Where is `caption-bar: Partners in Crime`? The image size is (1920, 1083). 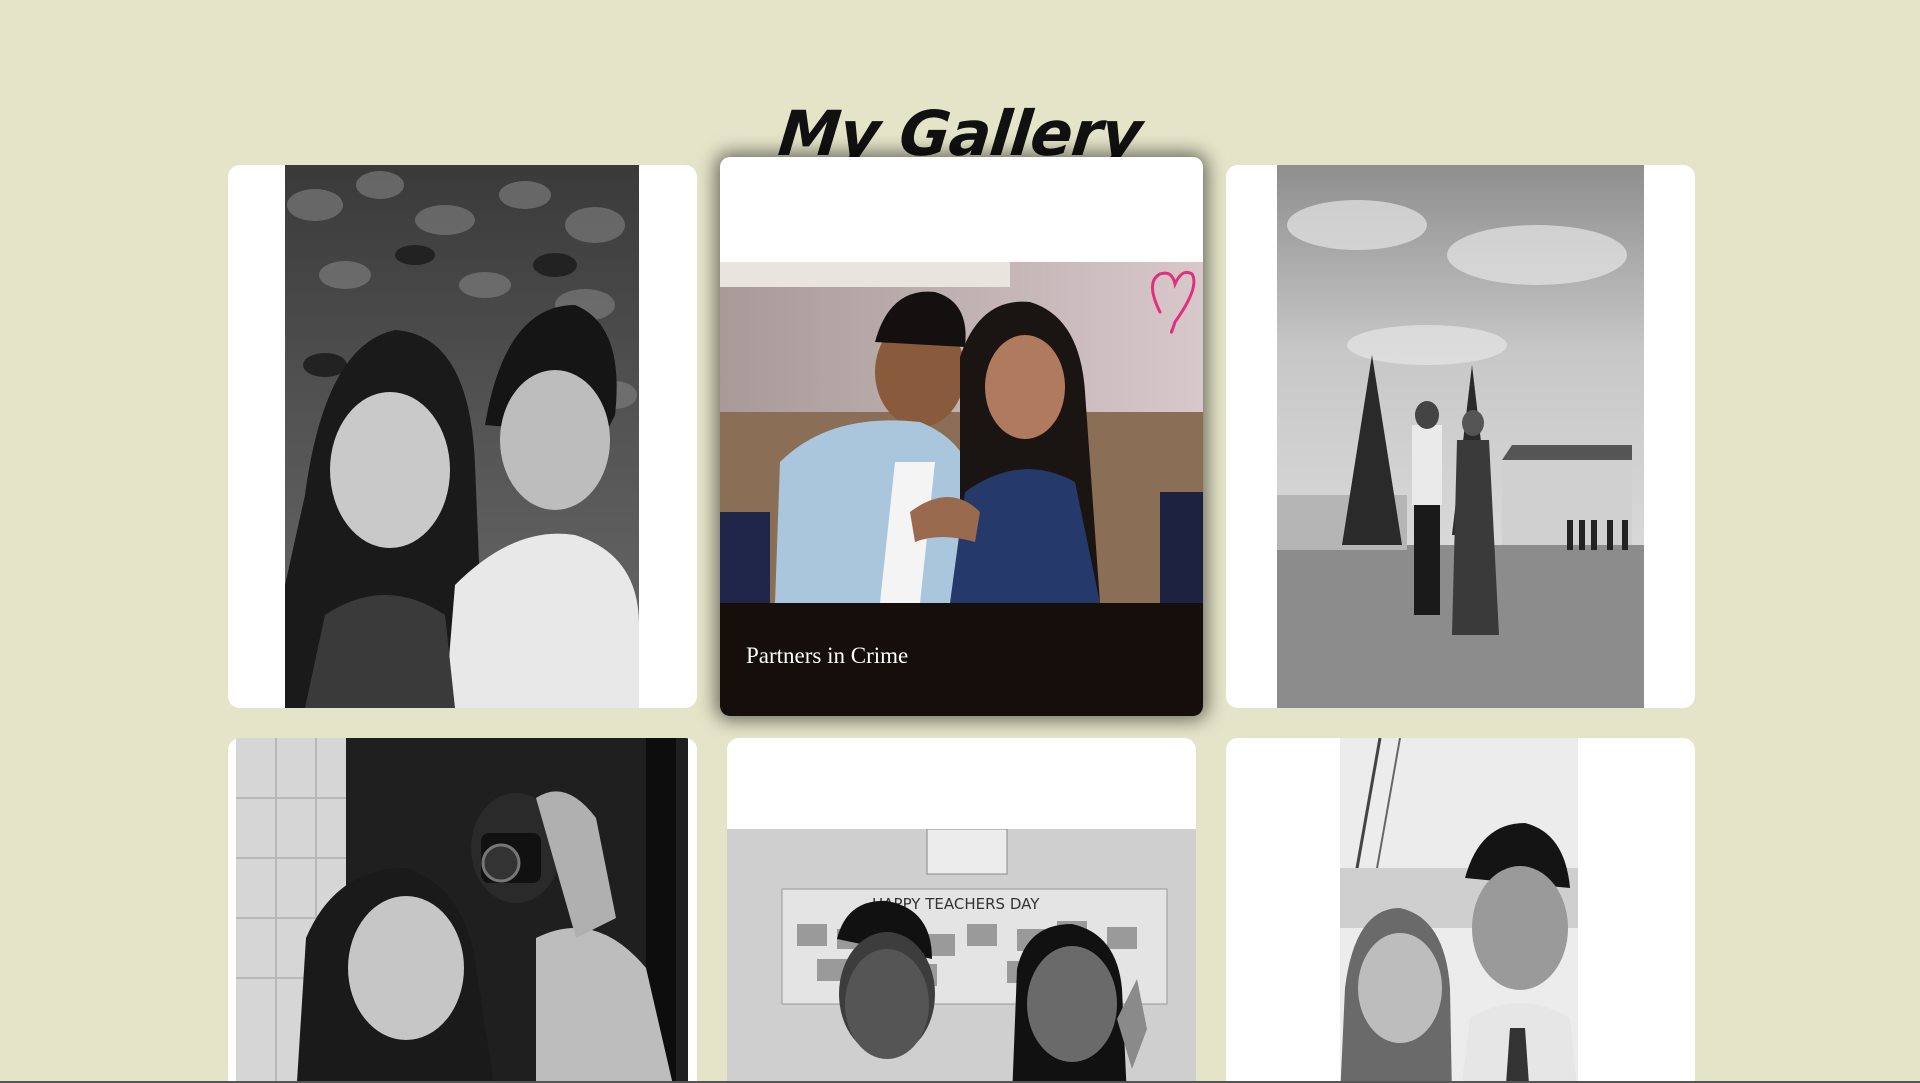
caption-bar: Partners in Crime is located at coordinates (961, 659).